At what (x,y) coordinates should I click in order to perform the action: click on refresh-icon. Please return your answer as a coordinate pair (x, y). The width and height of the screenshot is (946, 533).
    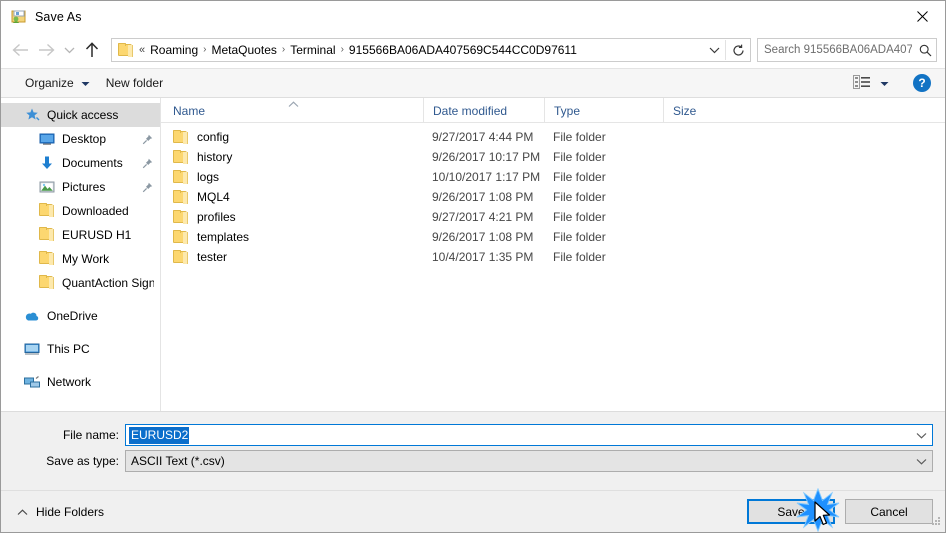
    Looking at the image, I should click on (738, 50).